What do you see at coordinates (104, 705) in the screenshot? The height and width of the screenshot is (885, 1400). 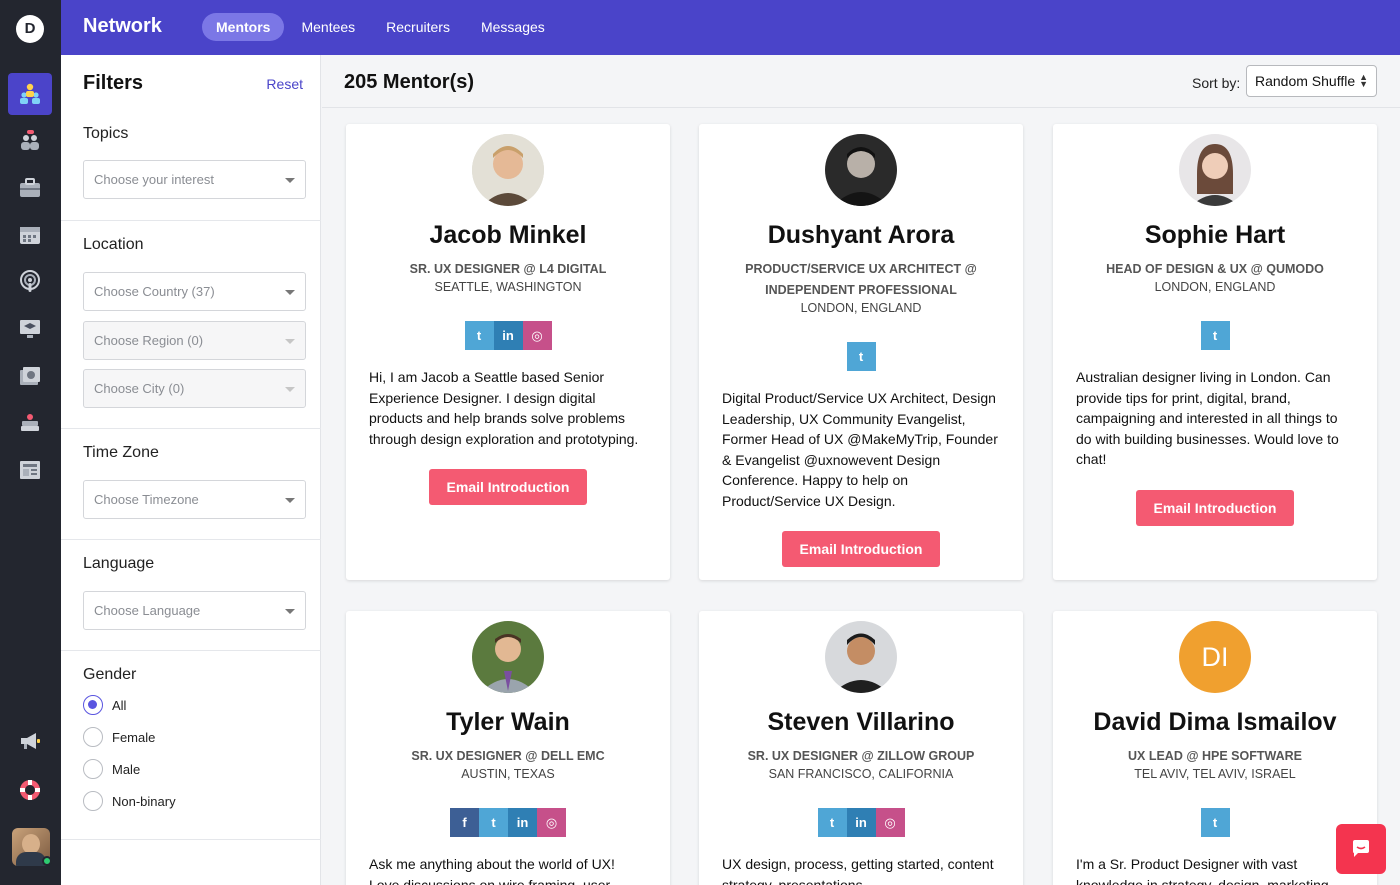 I see `gender-option-all: All` at bounding box center [104, 705].